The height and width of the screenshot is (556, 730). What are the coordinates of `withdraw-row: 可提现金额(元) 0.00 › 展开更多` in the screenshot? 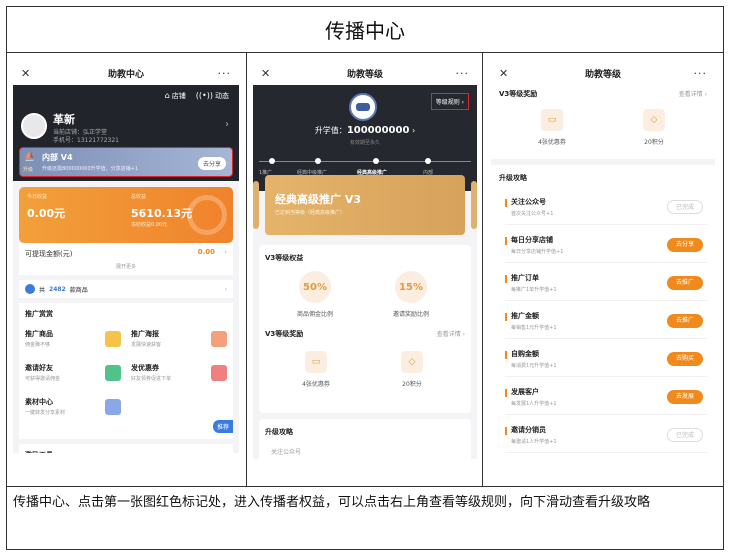 It's located at (126, 259).